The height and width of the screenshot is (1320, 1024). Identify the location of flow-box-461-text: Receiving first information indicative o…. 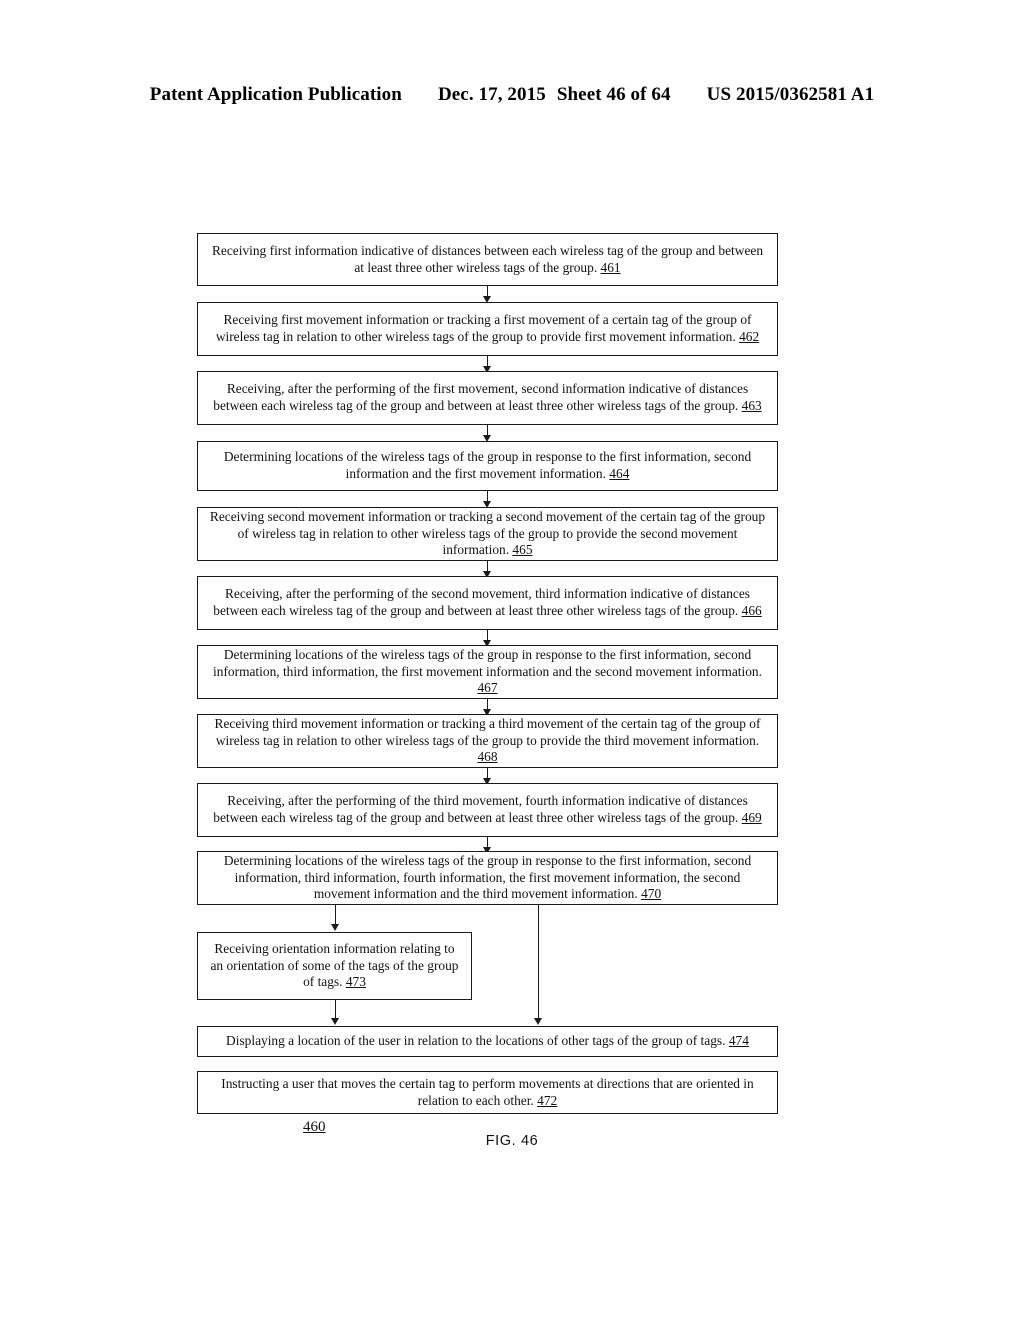
(487, 258).